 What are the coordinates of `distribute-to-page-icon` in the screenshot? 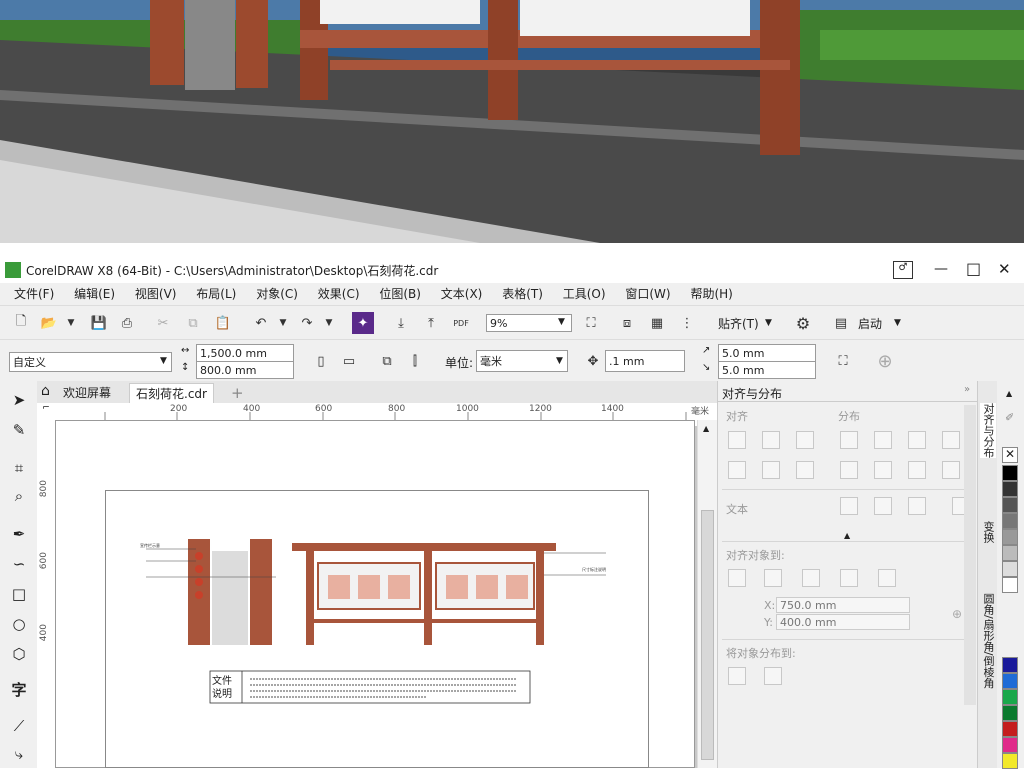 It's located at (773, 676).